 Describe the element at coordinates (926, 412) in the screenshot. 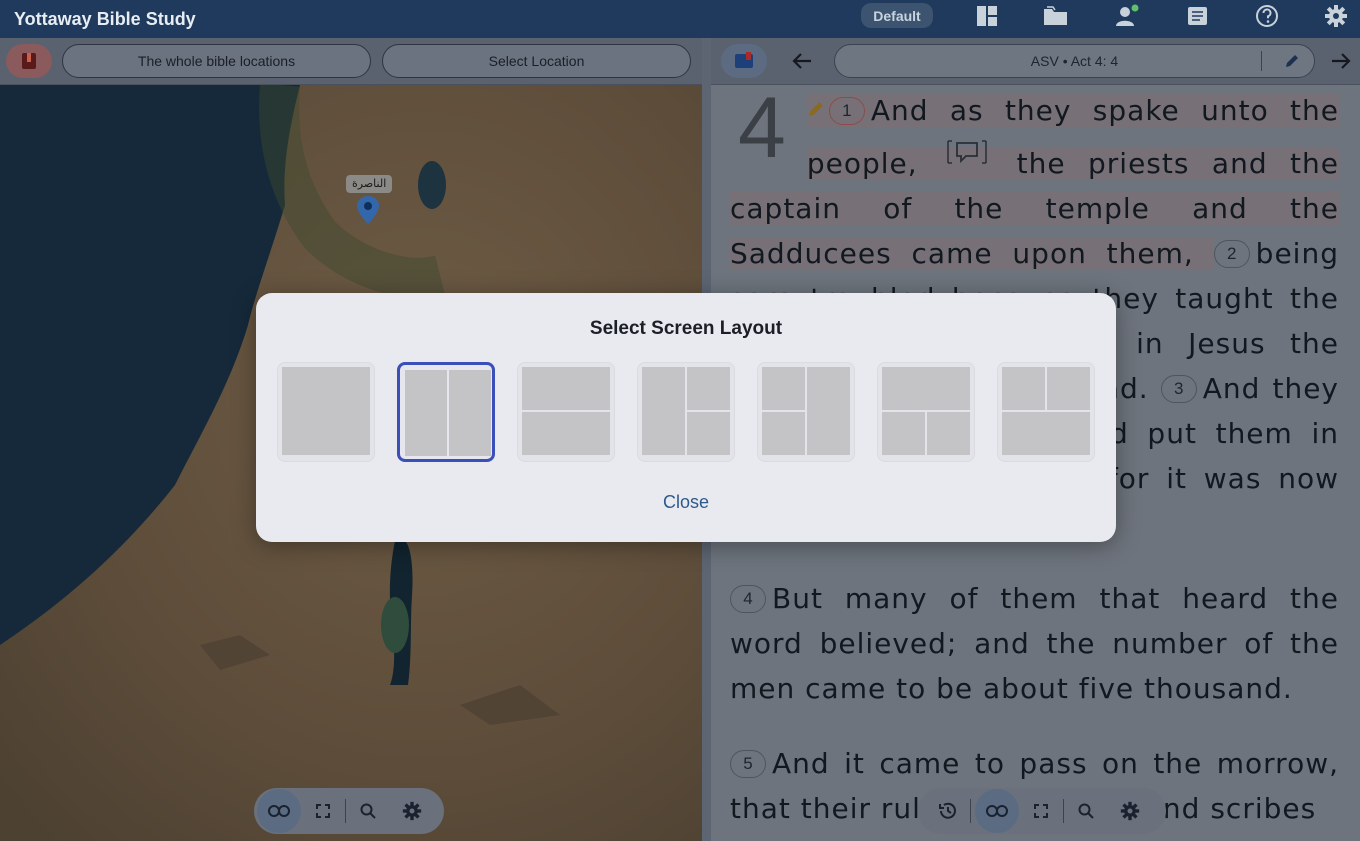

I see `layout-option-top-big-bottom-split` at that location.